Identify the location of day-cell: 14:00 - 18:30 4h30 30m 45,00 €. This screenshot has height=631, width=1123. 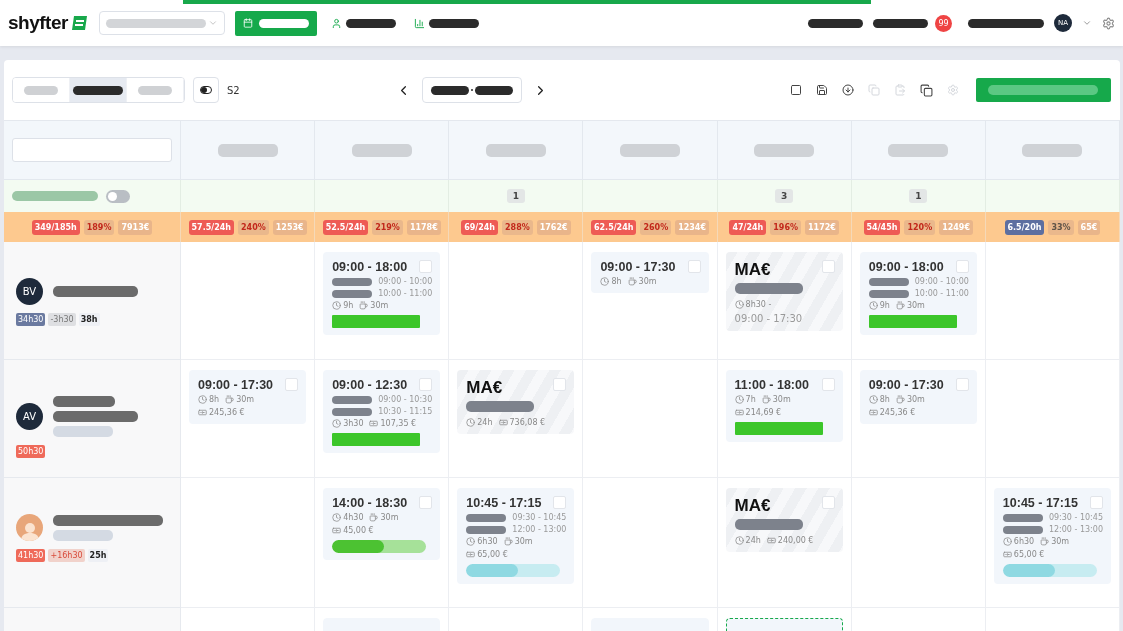
(382, 543).